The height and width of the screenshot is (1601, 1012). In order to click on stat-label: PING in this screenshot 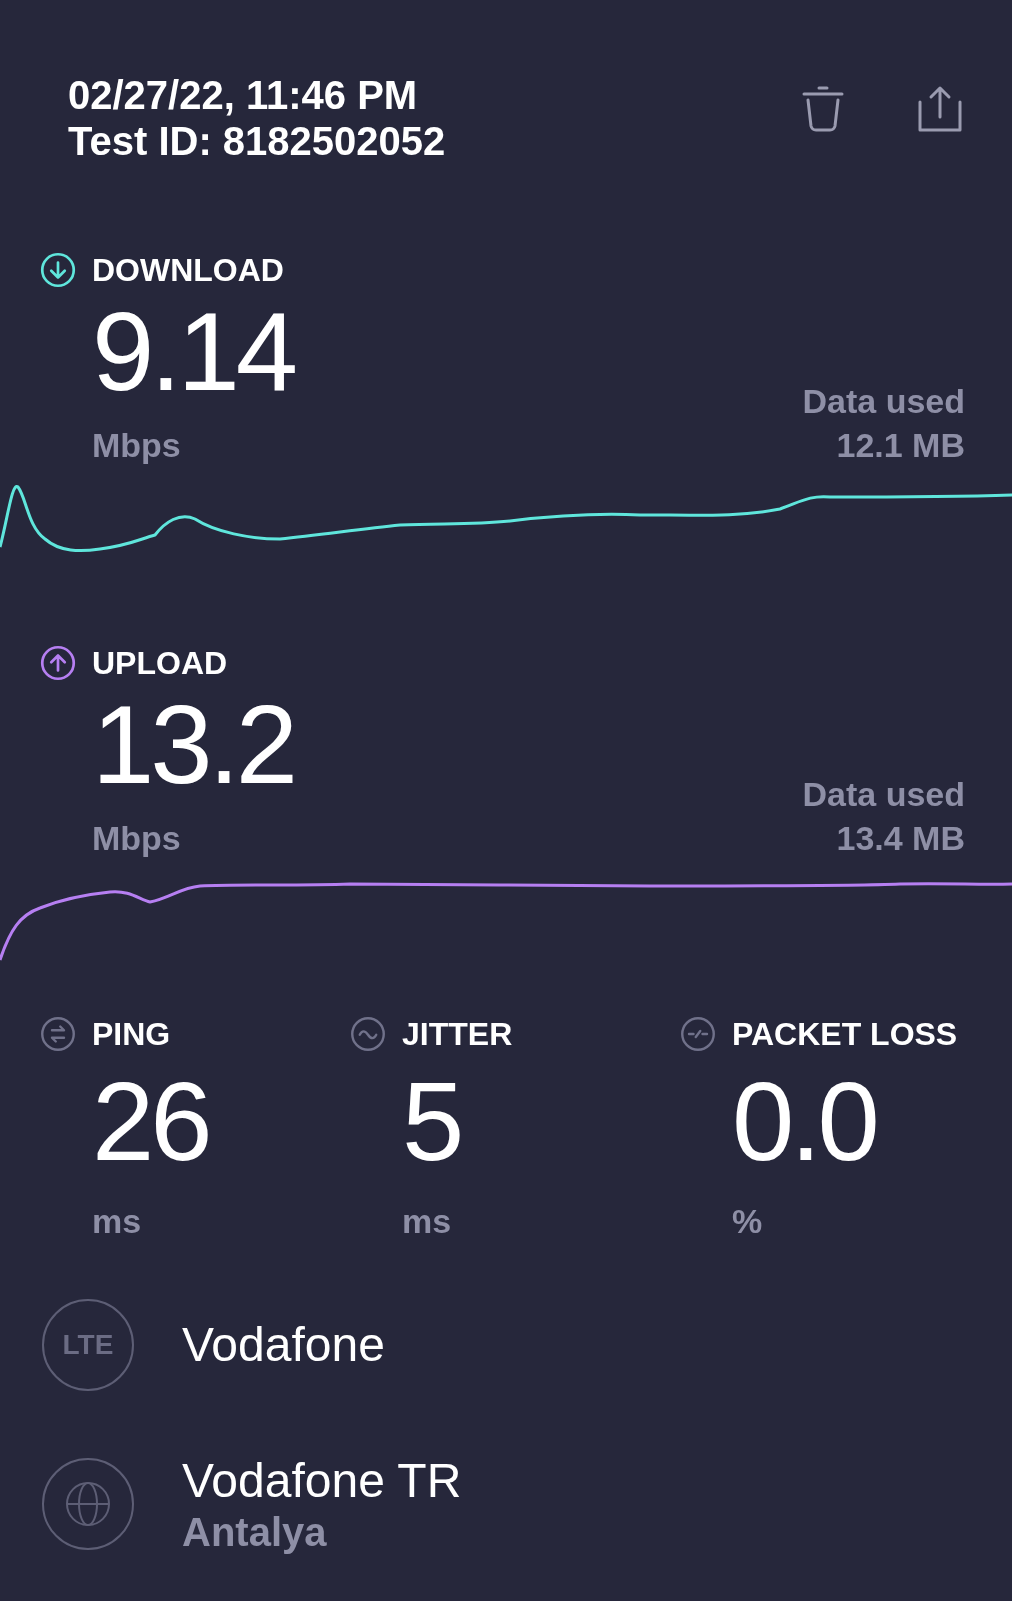, I will do `click(131, 1034)`.